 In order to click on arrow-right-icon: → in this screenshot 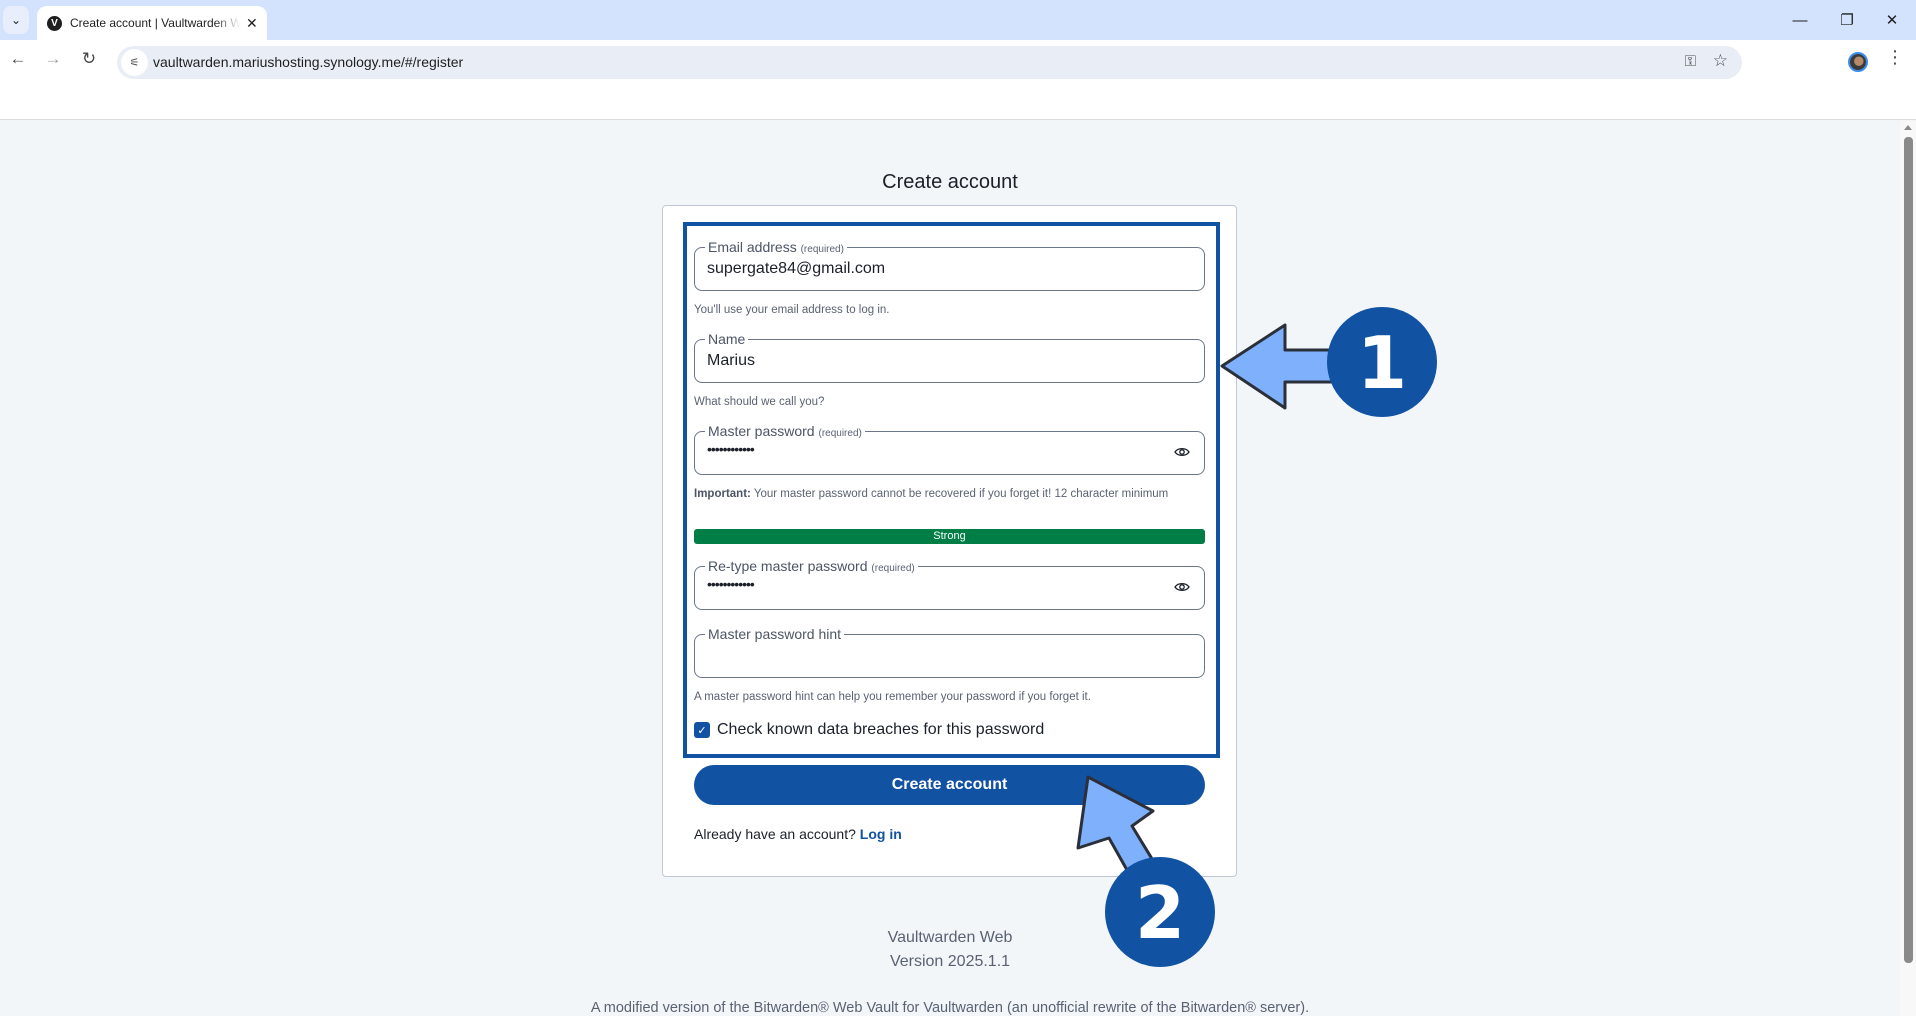, I will do `click(53, 58)`.